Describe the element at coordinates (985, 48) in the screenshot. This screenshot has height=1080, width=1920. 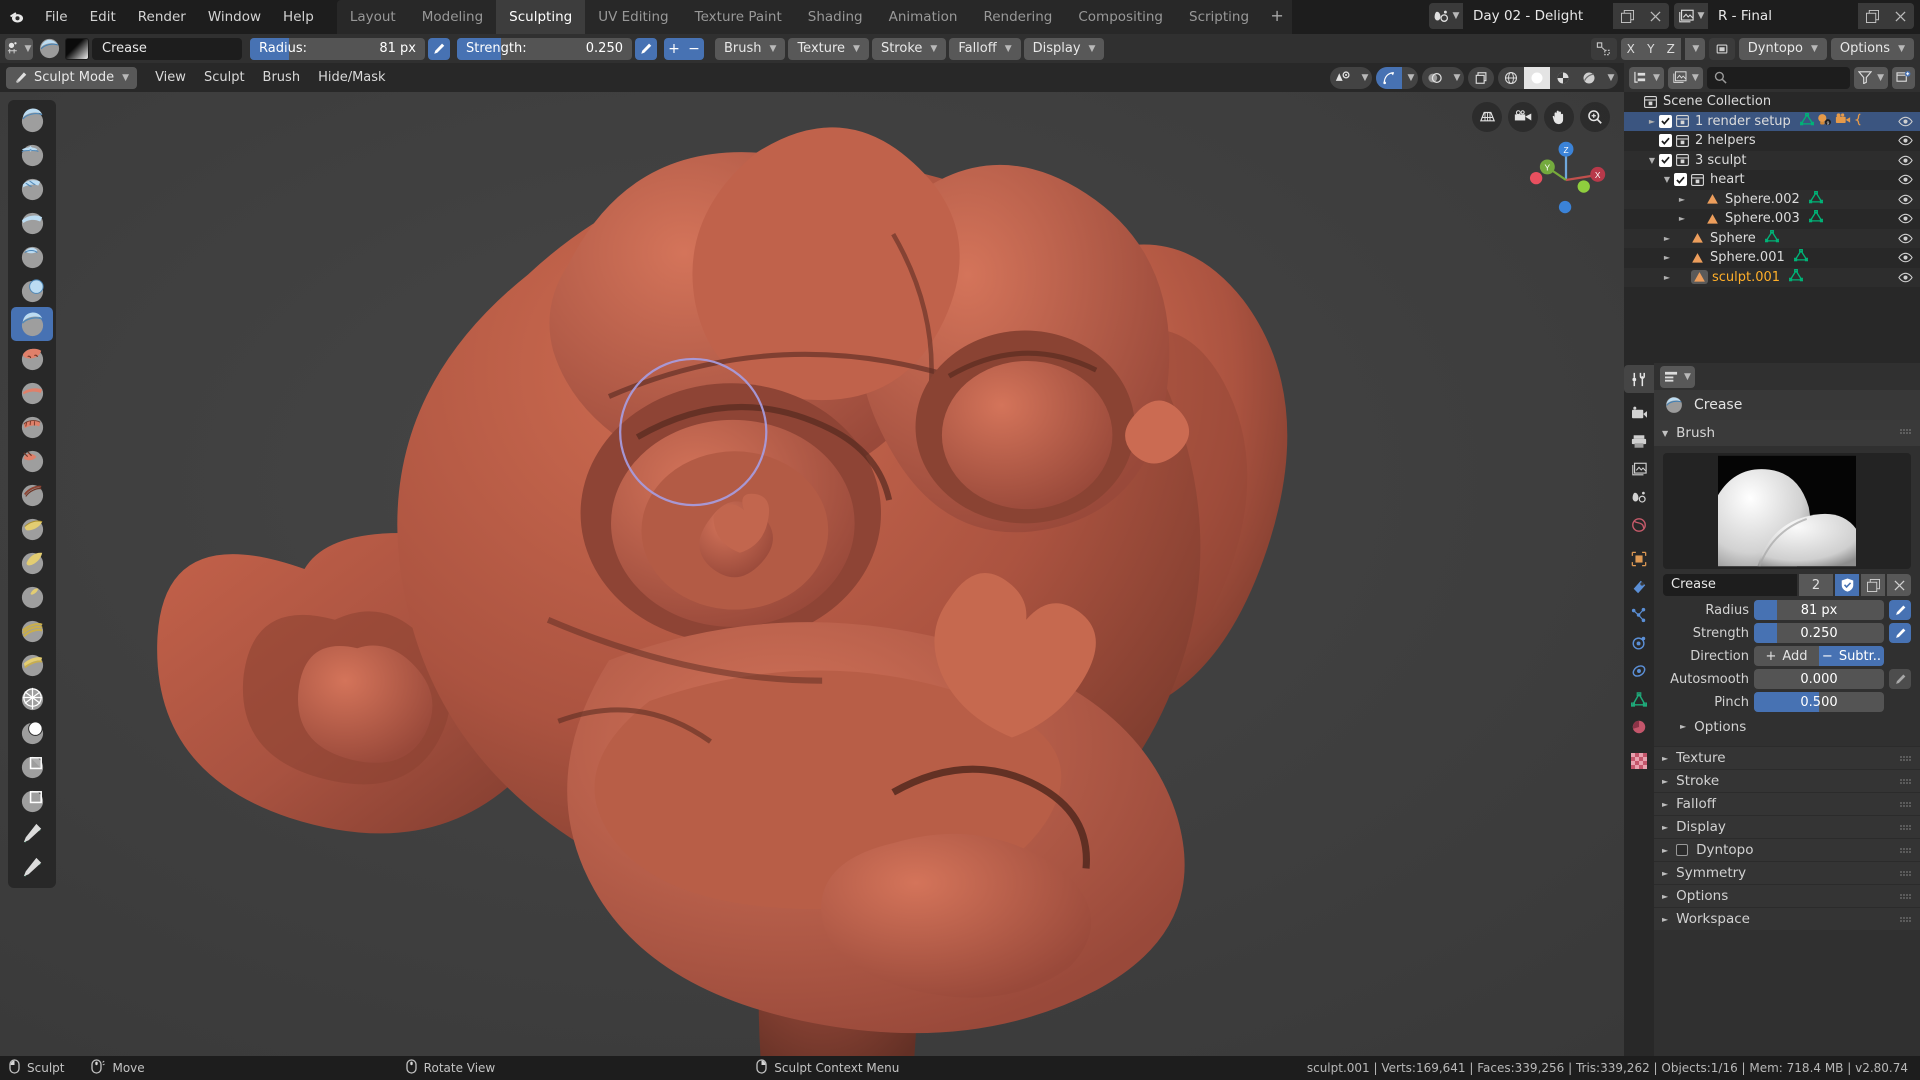
I see `popover-falloff: Falloff ▼` at that location.